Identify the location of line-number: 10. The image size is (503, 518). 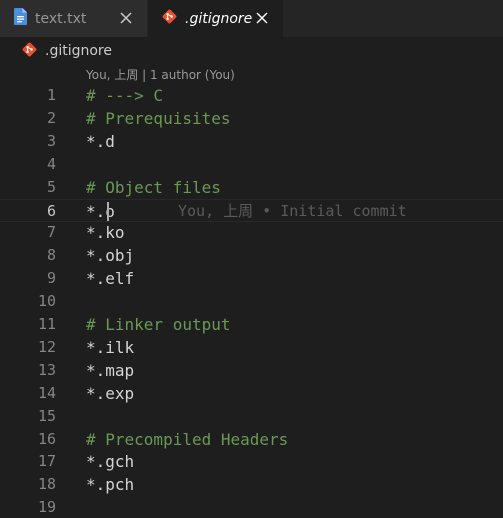
(46, 301).